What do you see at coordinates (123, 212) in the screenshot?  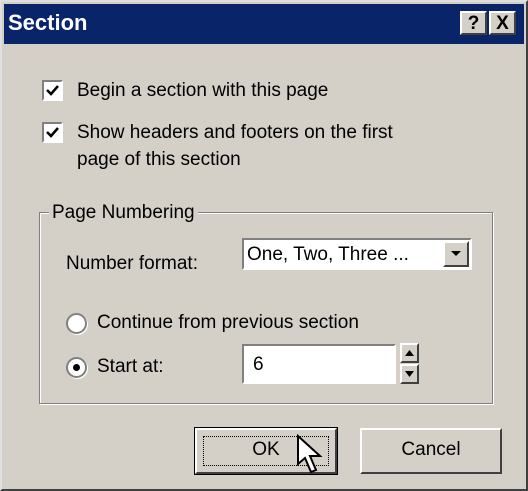 I see `page-numbering-group-label: Page Numbering` at bounding box center [123, 212].